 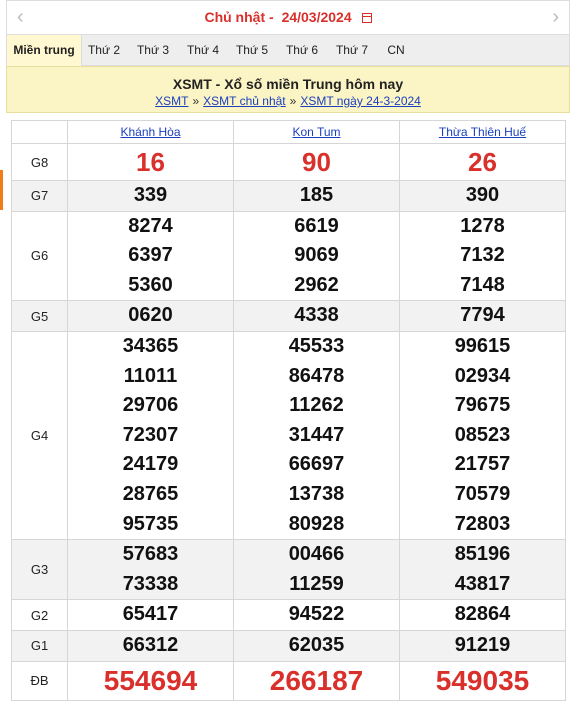 What do you see at coordinates (482, 493) in the screenshot?
I see `winning-number: 70579` at bounding box center [482, 493].